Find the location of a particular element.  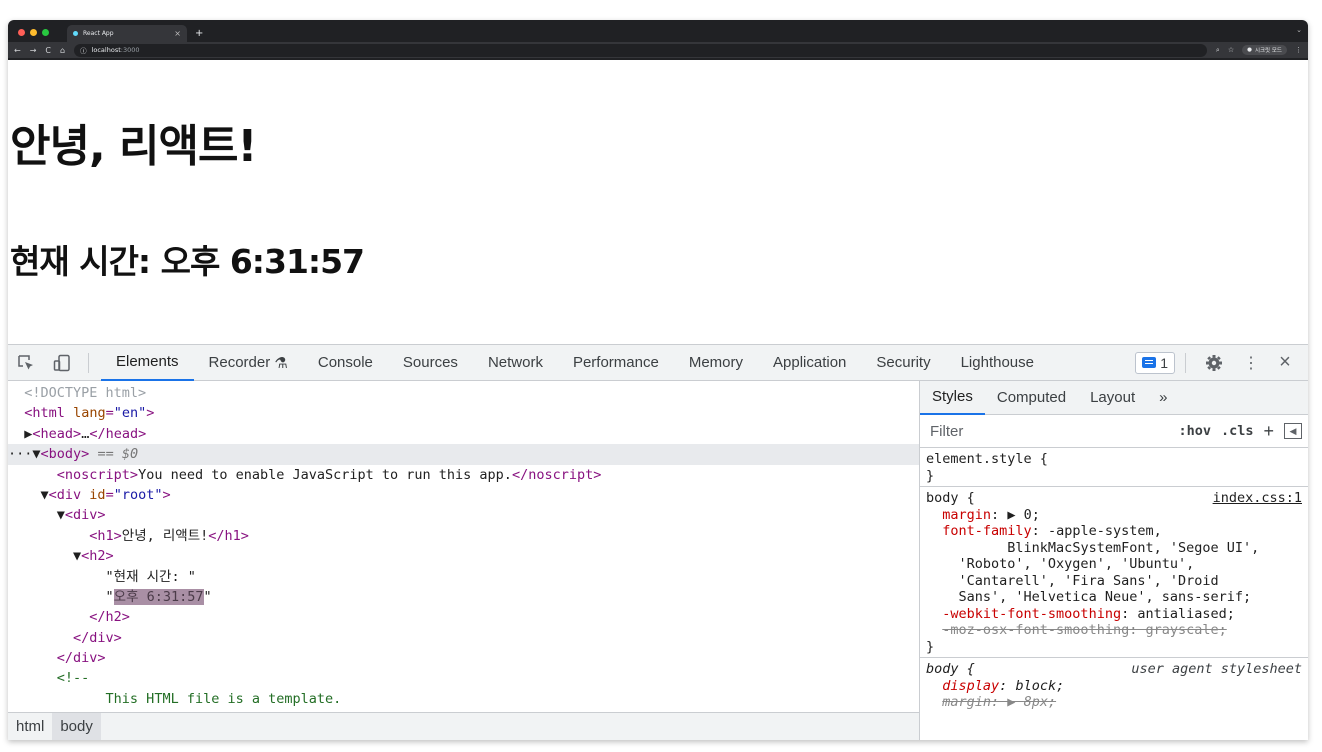

dom-node: This HTML file is a template. is located at coordinates (463, 699).